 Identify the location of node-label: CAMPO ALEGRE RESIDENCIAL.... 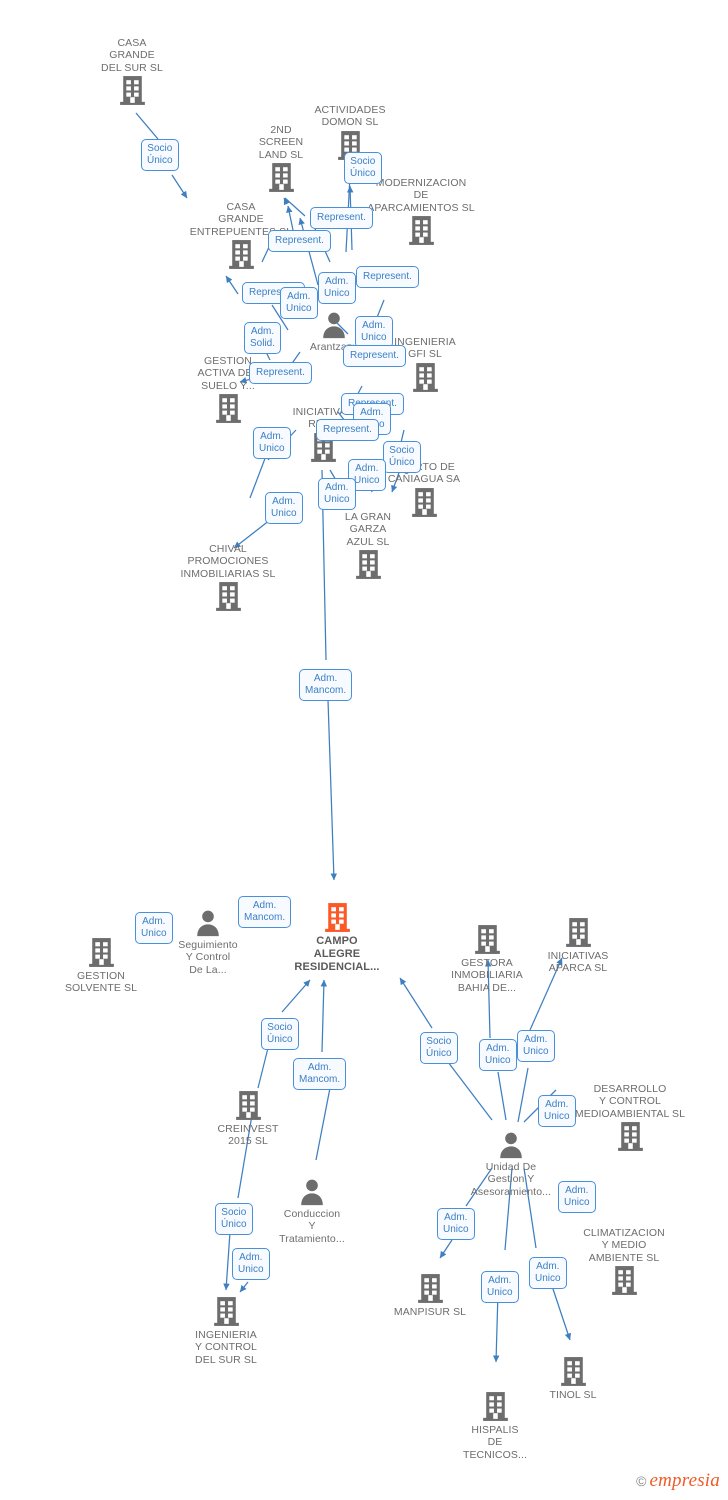
(337, 954).